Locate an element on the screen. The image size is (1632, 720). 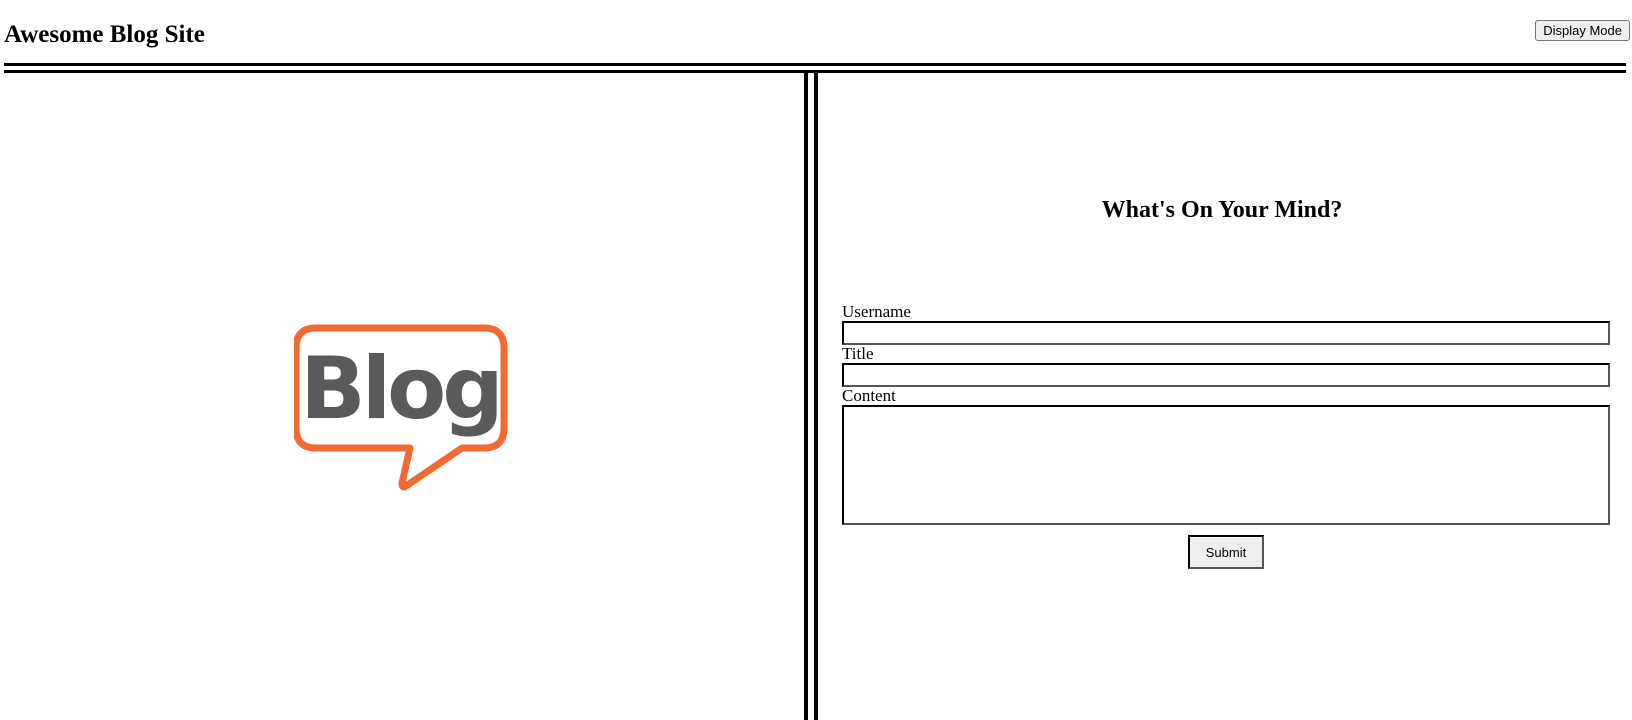
header-divider is located at coordinates (815, 64).